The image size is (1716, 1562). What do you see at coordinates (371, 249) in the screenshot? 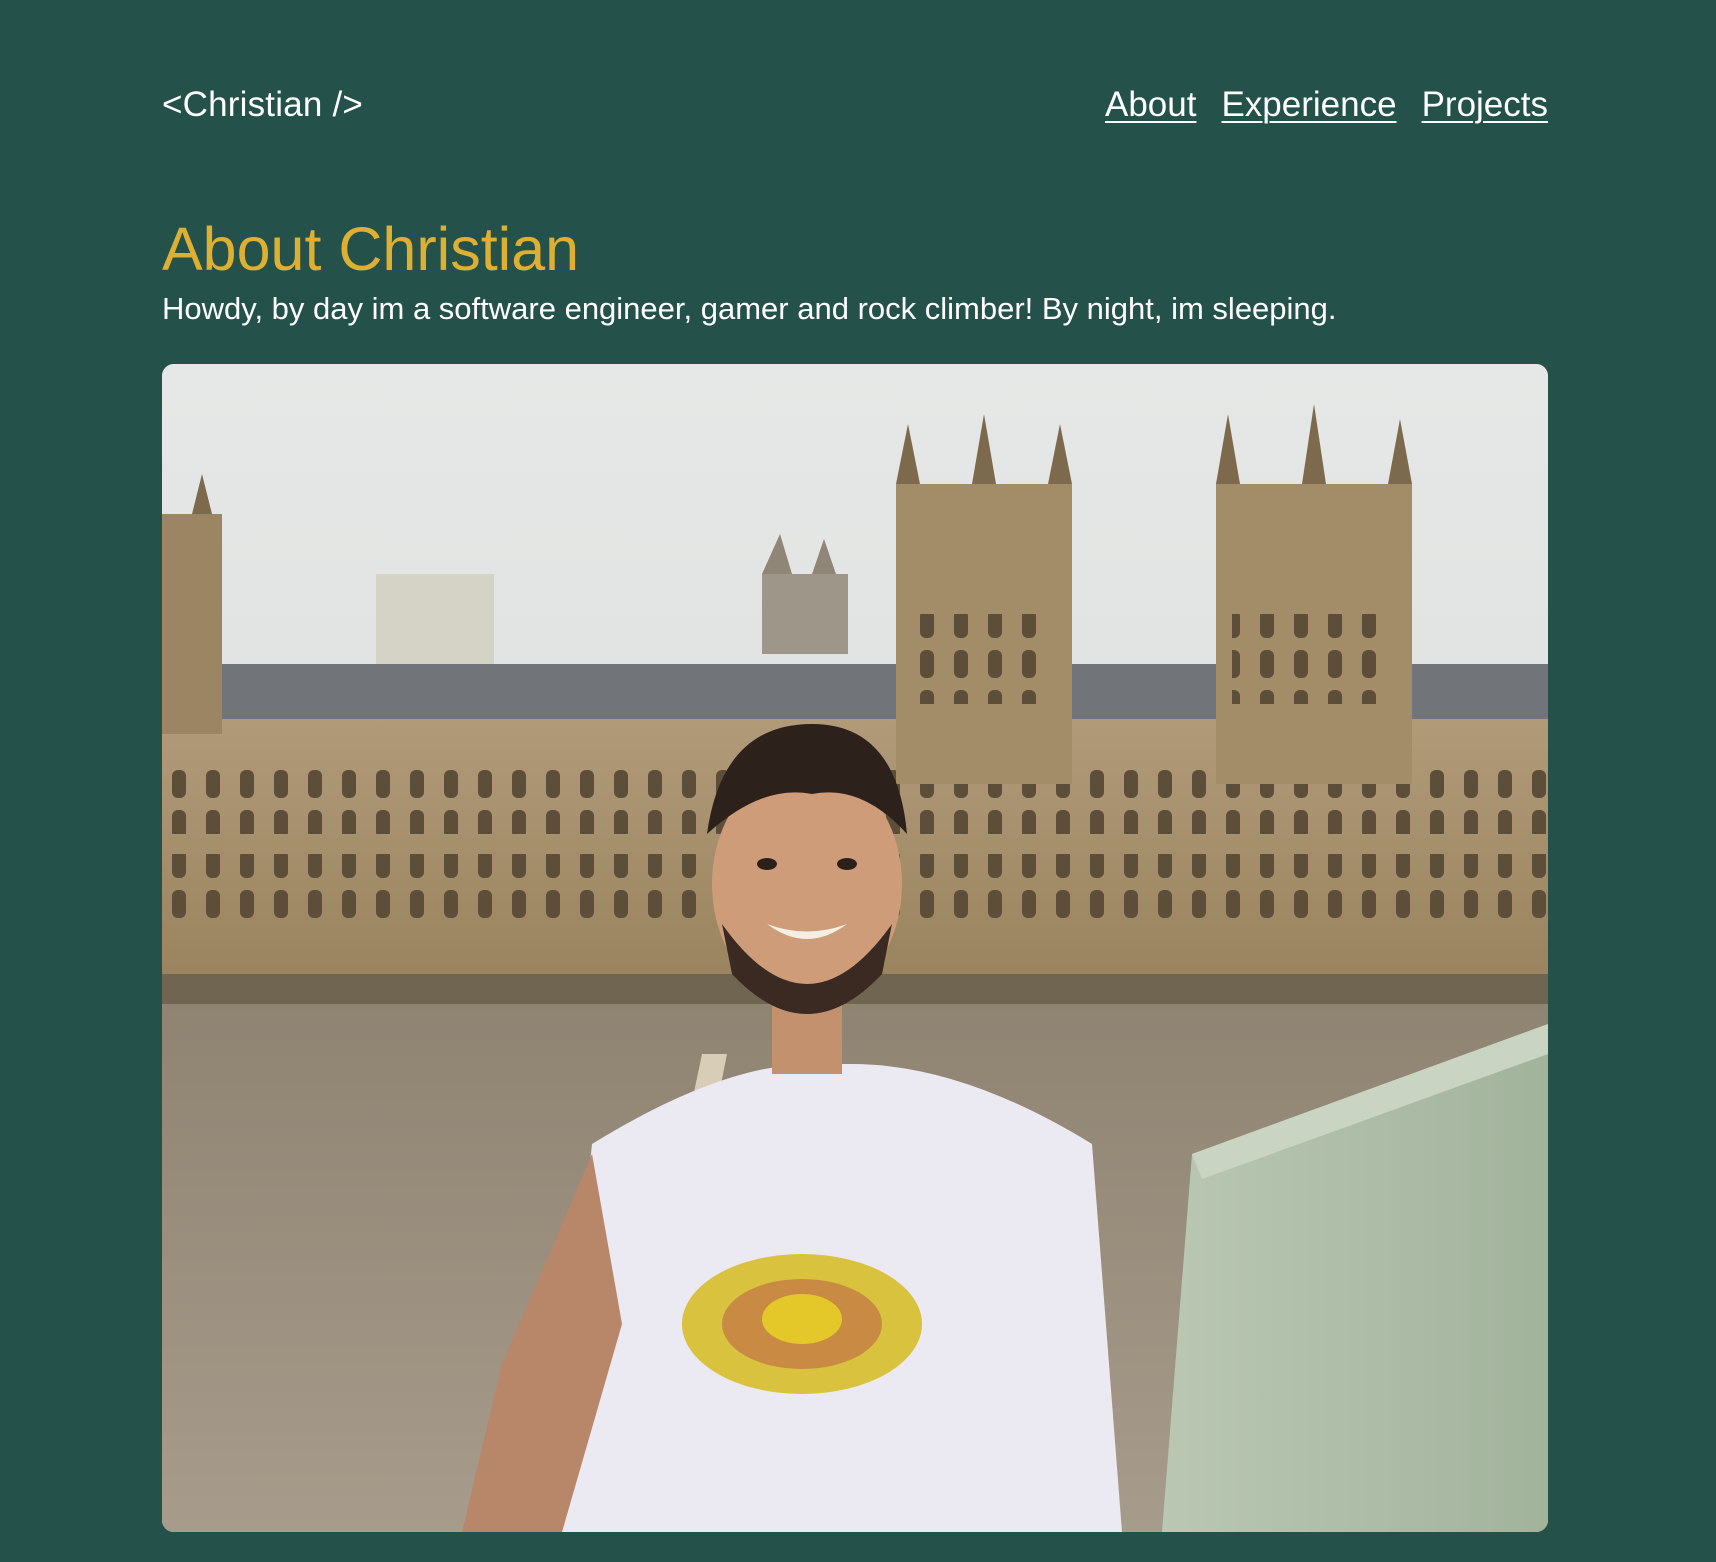
I see `about-heading: About Christian` at bounding box center [371, 249].